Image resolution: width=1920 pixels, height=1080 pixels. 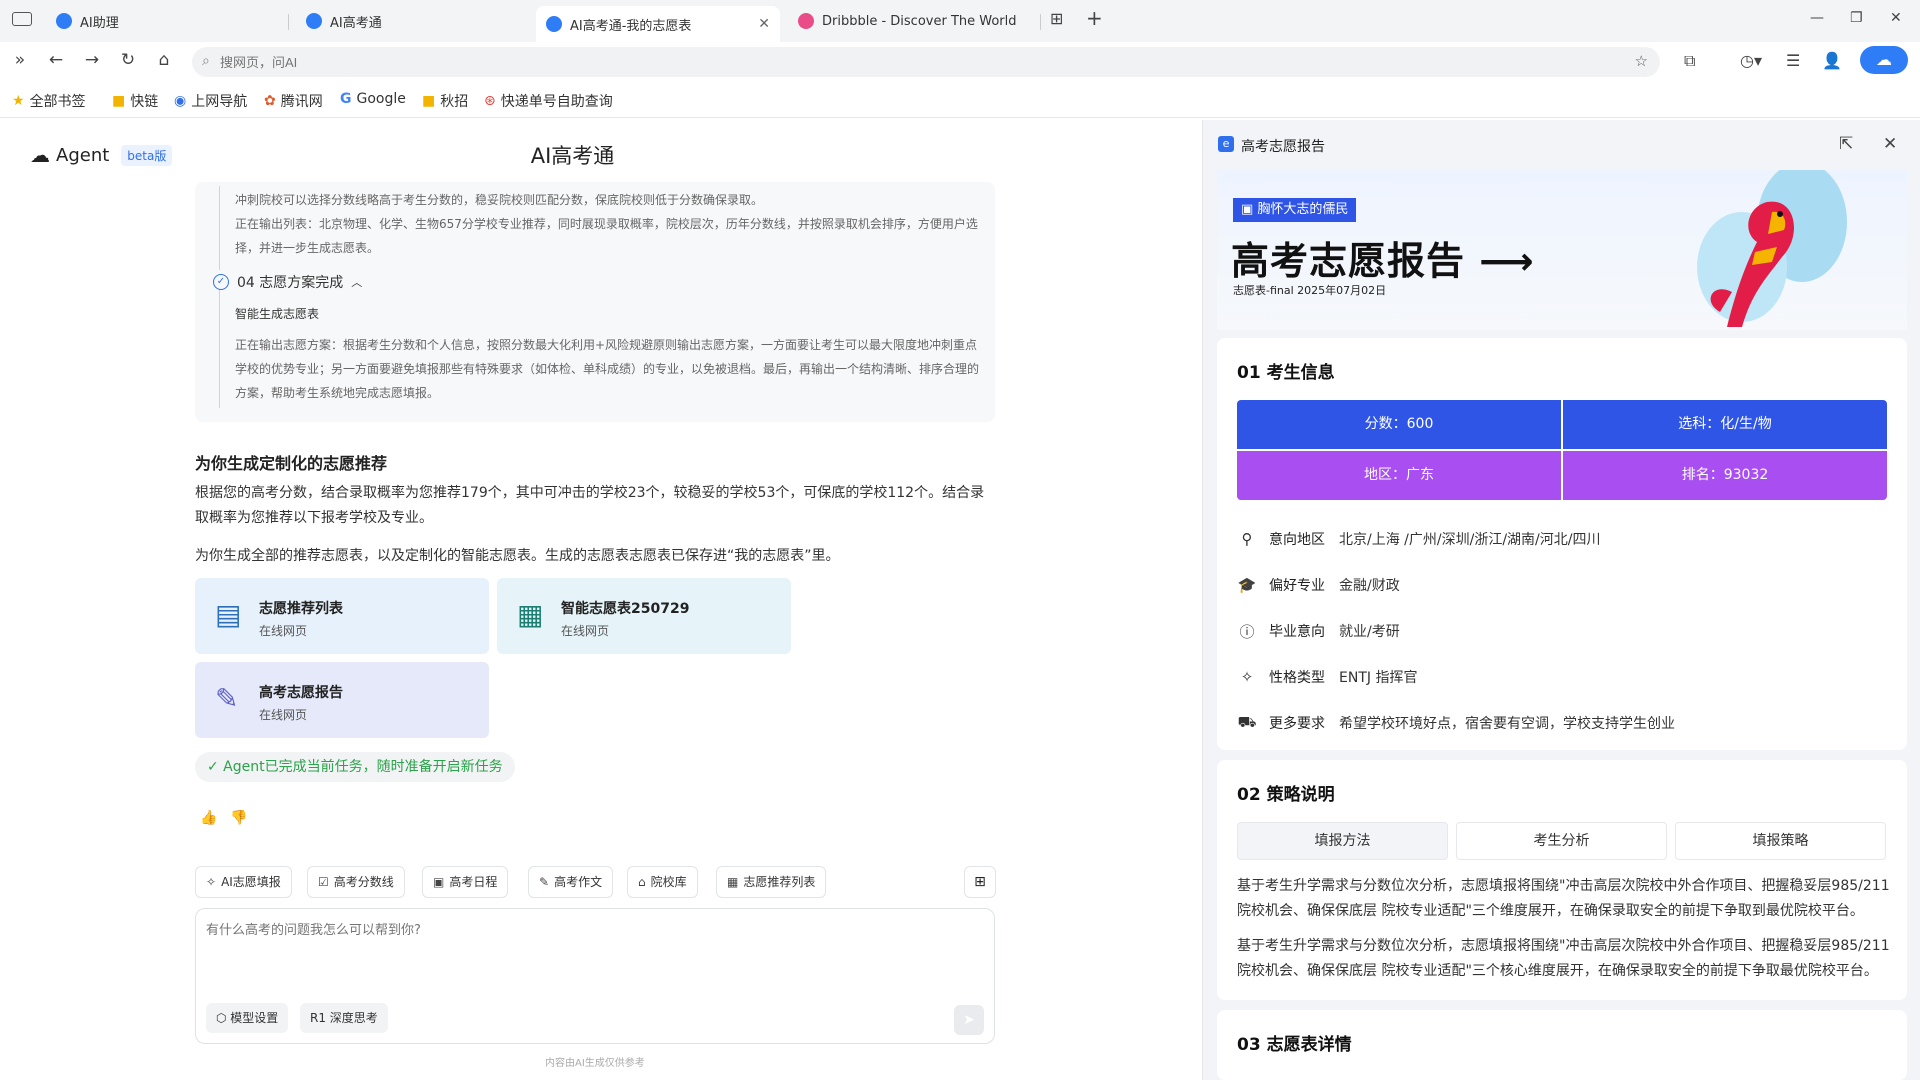 I want to click on bookmark-express: ⊛ 快递单号自助查询, so click(x=548, y=101).